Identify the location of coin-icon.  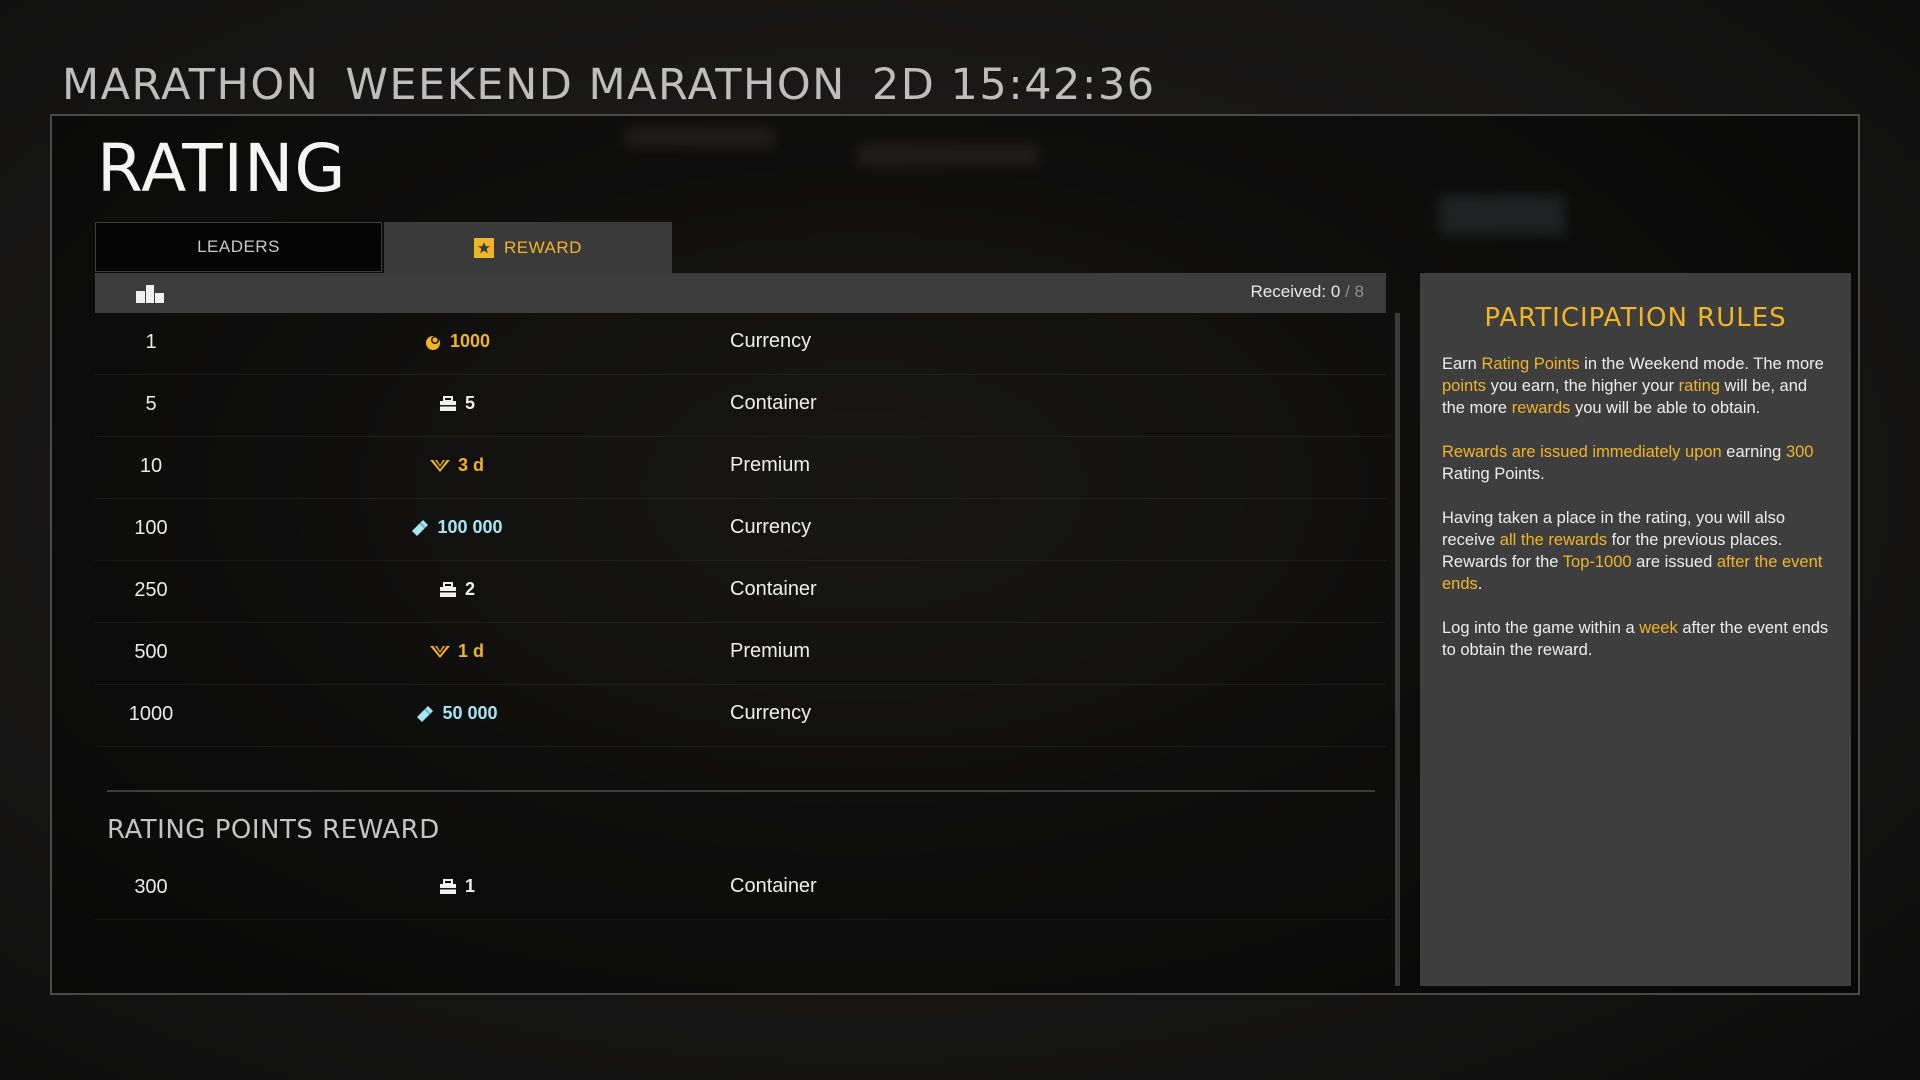
(432, 342).